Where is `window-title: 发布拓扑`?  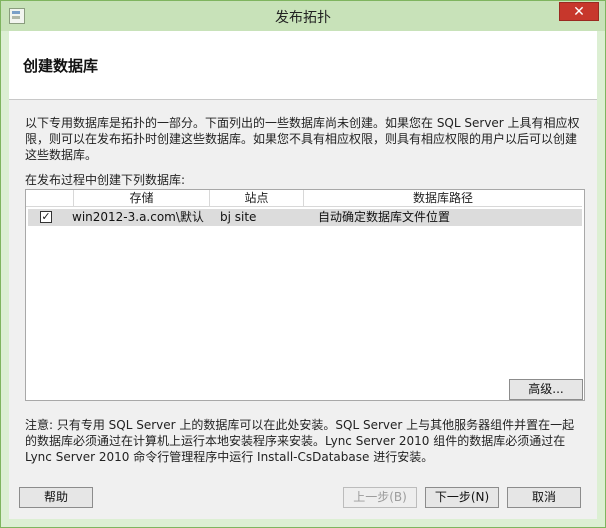
window-title: 发布拓扑 is located at coordinates (303, 18).